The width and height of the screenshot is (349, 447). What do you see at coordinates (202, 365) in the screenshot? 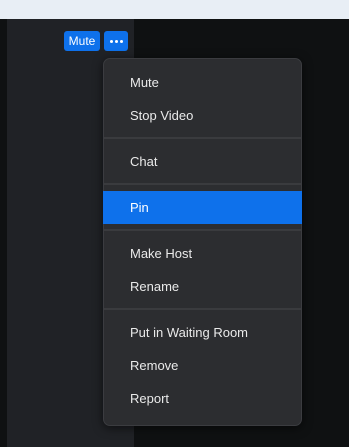
I see `menu-item-remove: Remove` at bounding box center [202, 365].